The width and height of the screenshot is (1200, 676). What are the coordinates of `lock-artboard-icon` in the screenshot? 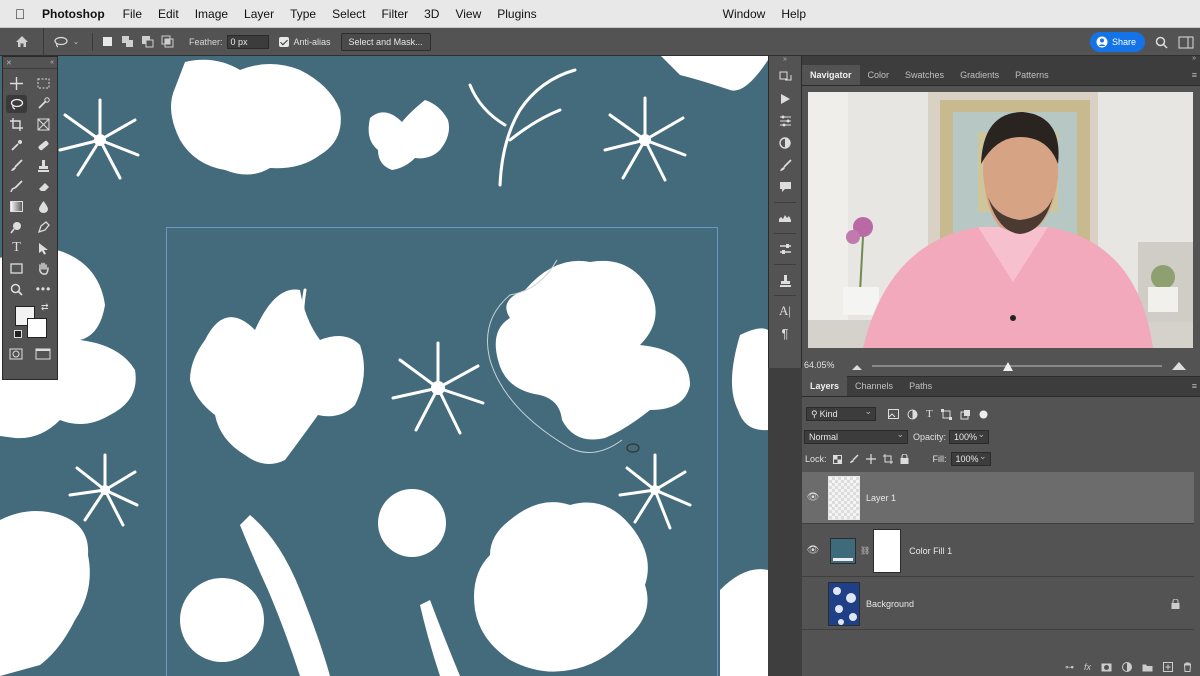 It's located at (887, 459).